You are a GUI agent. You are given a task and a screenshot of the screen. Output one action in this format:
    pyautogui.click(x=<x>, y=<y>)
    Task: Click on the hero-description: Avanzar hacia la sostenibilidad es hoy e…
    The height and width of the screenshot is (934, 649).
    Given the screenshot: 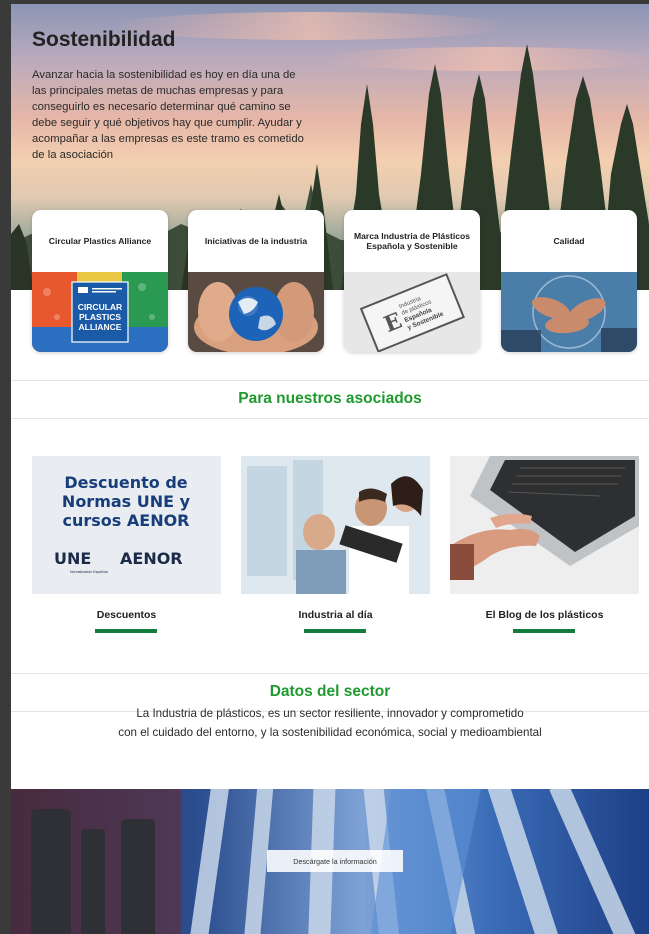 What is the action you would take?
    pyautogui.click(x=168, y=115)
    